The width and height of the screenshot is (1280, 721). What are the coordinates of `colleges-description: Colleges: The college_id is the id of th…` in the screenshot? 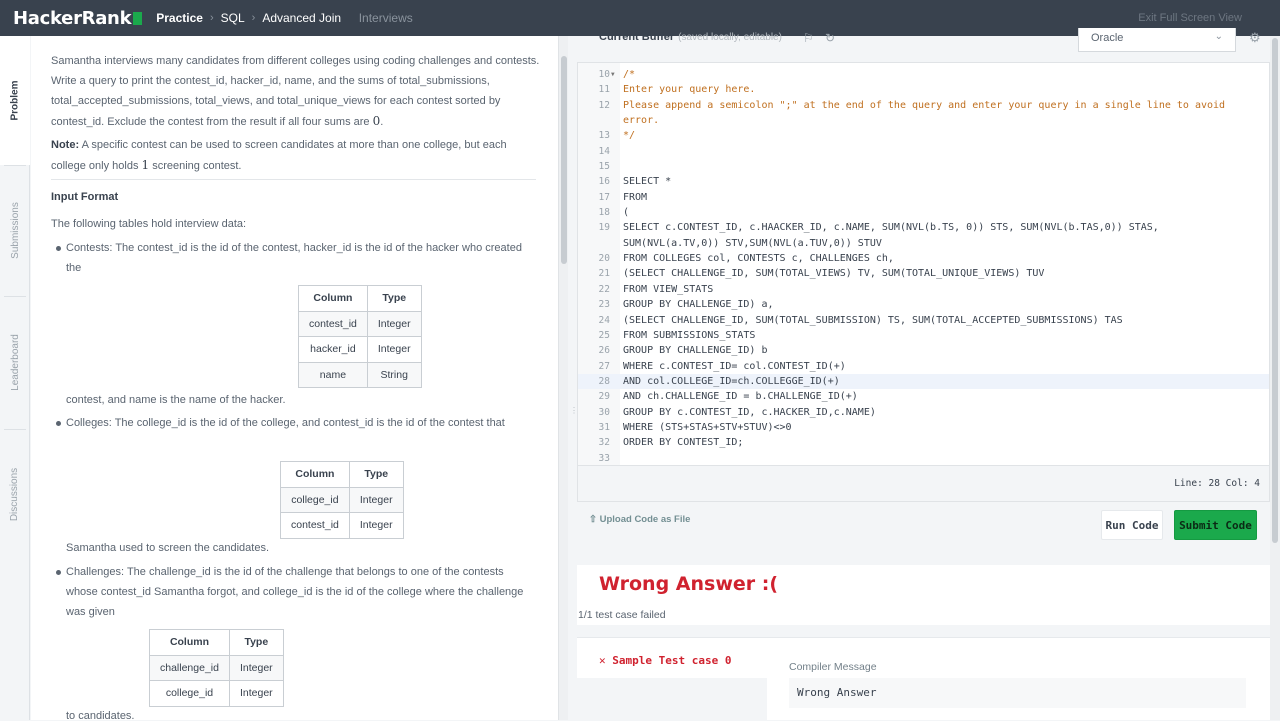 It's located at (285, 423).